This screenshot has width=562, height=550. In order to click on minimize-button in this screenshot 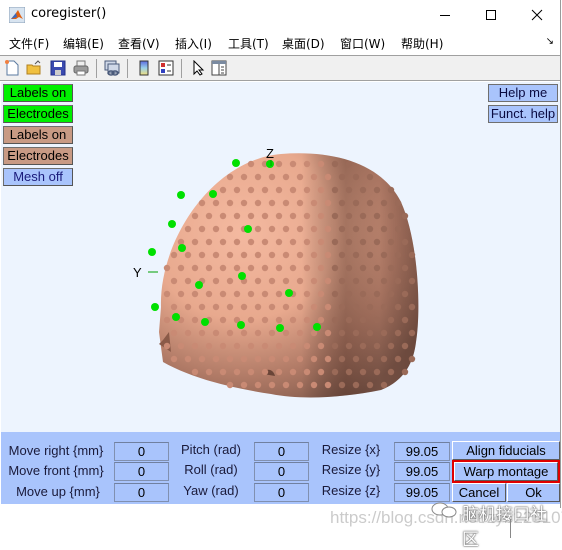, I will do `click(445, 15)`.